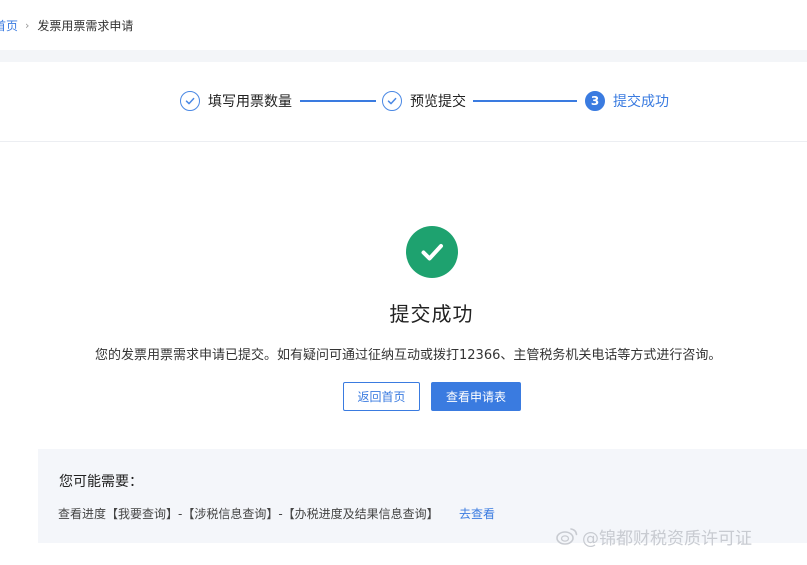 This screenshot has width=807, height=565. What do you see at coordinates (9, 25) in the screenshot?
I see `breadcrumb-home-link: 首页` at bounding box center [9, 25].